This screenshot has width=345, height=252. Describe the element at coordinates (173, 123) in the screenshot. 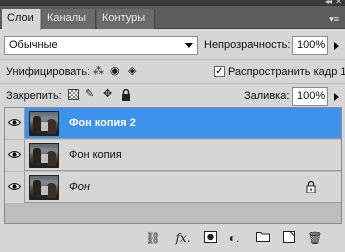

I see `layer-row: Фон копия 2` at that location.